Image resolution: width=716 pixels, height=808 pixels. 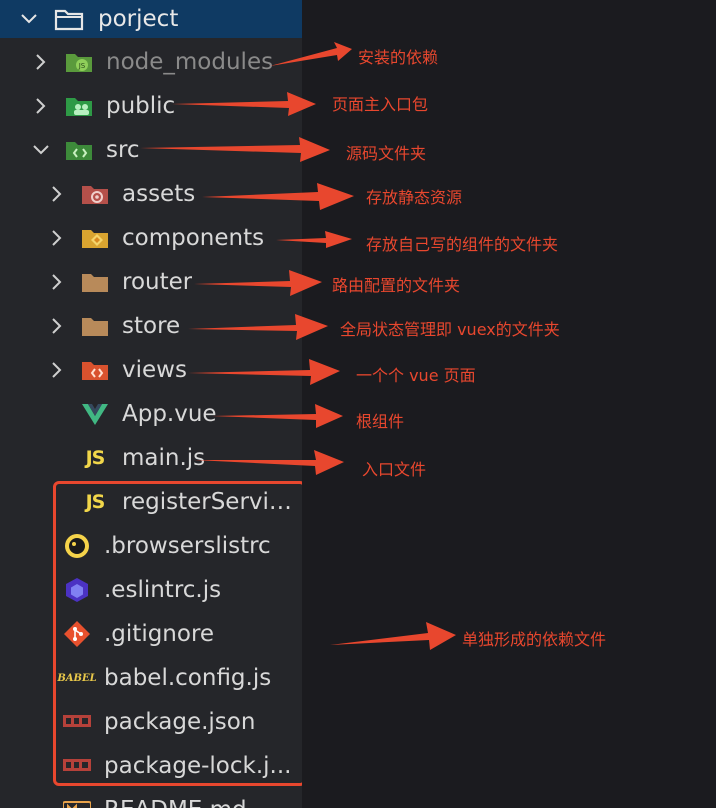 What do you see at coordinates (79, 106) in the screenshot?
I see `public-folder-icon` at bounding box center [79, 106].